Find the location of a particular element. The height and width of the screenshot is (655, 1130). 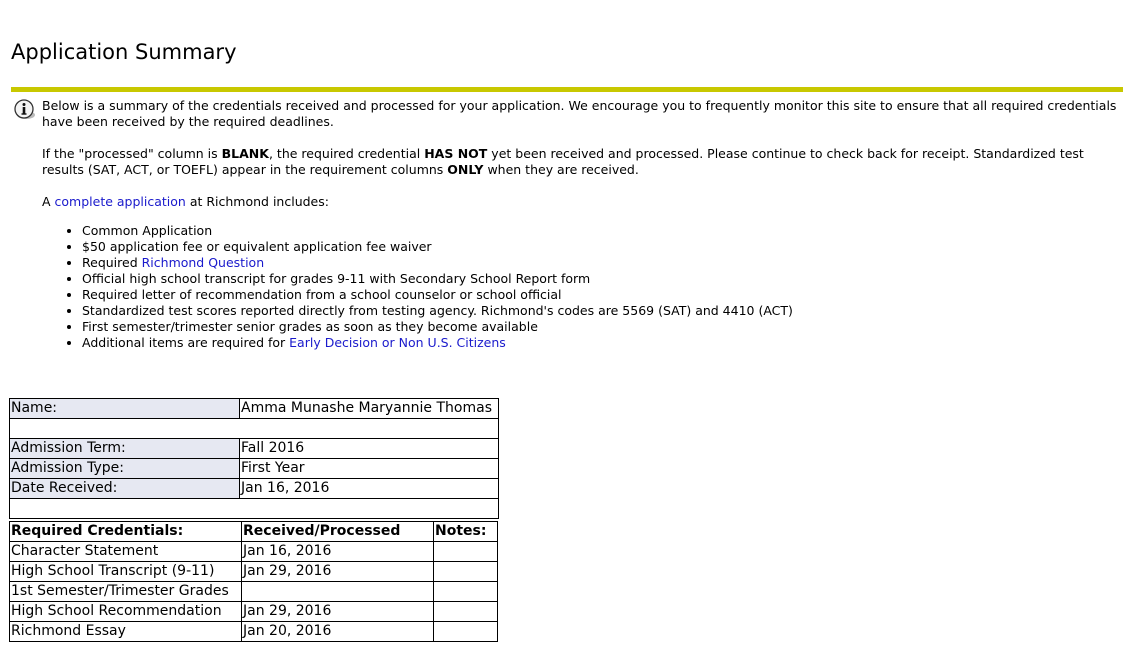

richmond-question-link: Richmond Question is located at coordinates (203, 262).